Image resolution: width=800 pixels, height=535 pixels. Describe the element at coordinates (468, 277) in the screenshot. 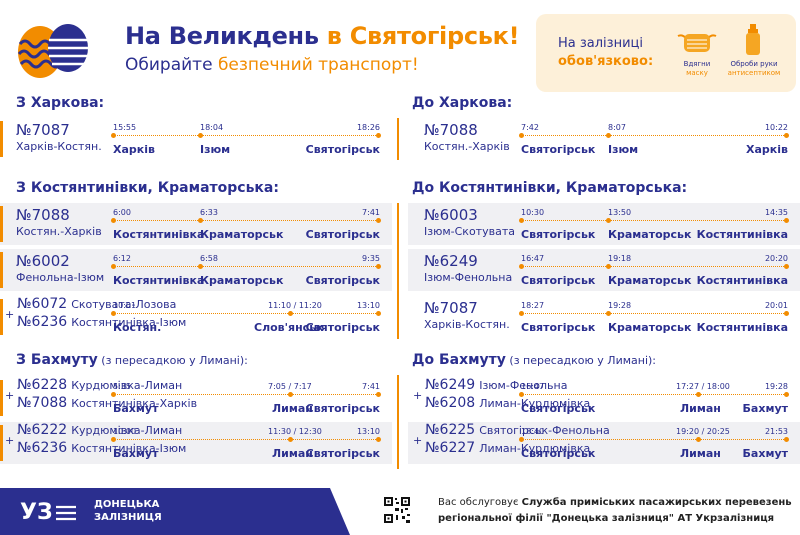

I see `train-route: Ізюм-Фенольна` at that location.